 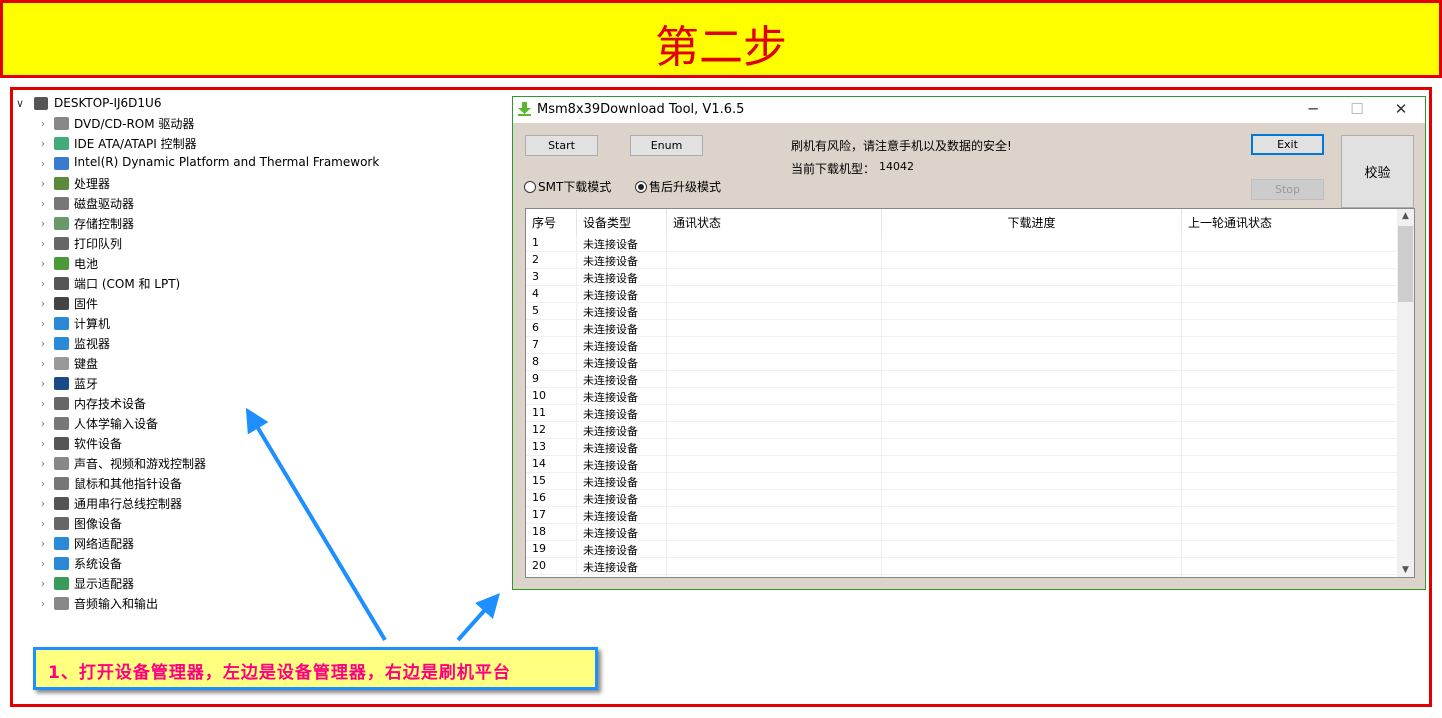 I want to click on instruction-callout: 1、打开设备管理器，左边是设备管理器，右边是刷机平台, so click(x=315, y=668).